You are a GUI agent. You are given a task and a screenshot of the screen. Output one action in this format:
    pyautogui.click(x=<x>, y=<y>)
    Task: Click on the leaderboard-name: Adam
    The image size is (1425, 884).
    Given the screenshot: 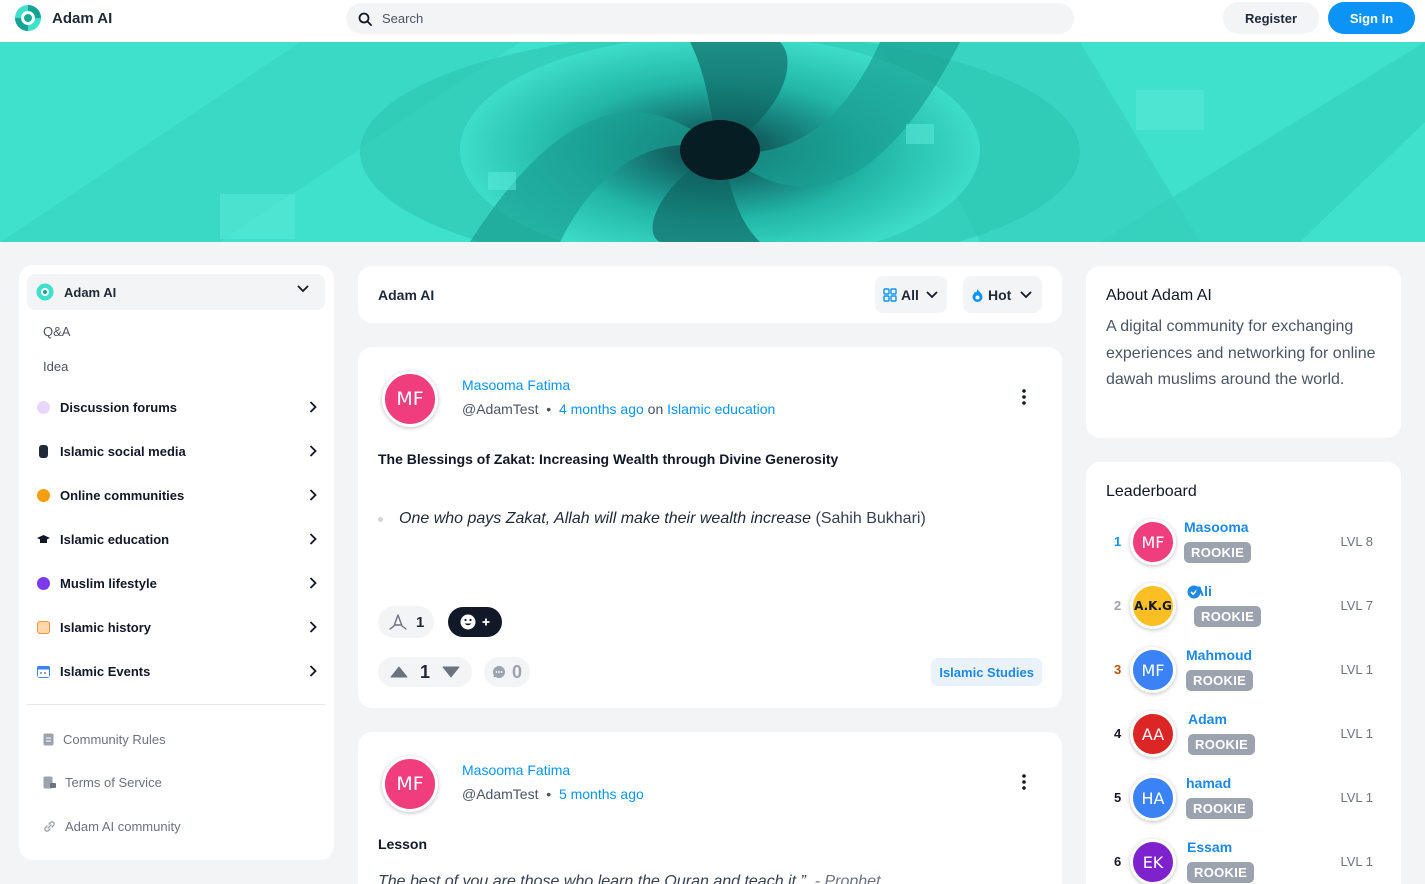 What is the action you would take?
    pyautogui.click(x=1207, y=719)
    